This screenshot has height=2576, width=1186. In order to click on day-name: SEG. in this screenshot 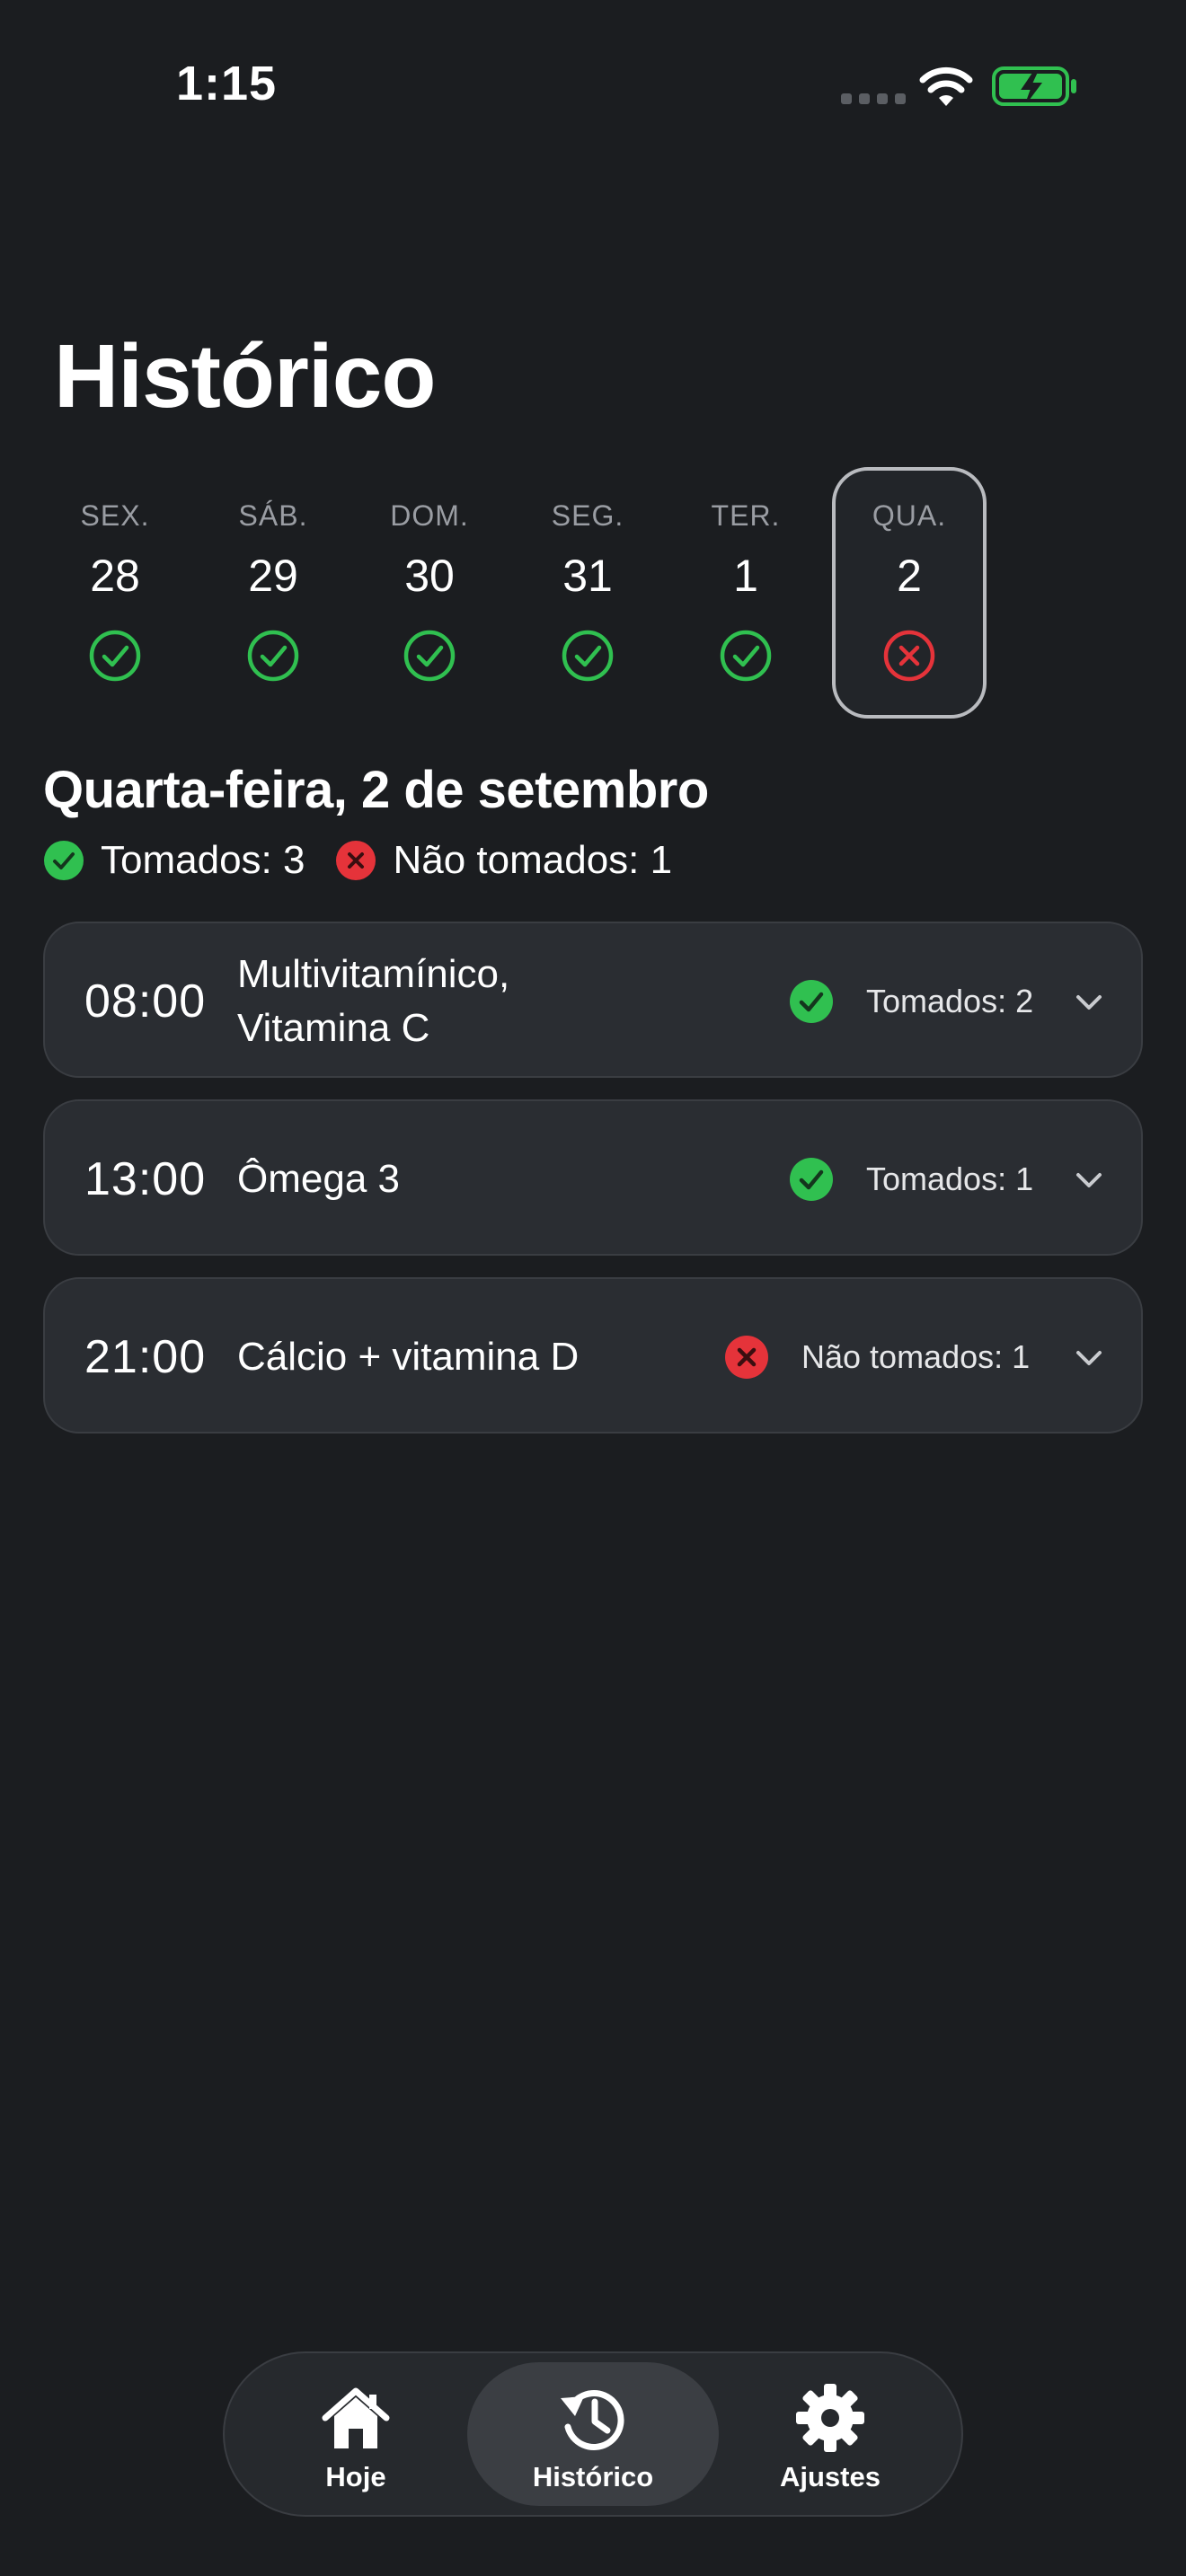, I will do `click(587, 515)`.